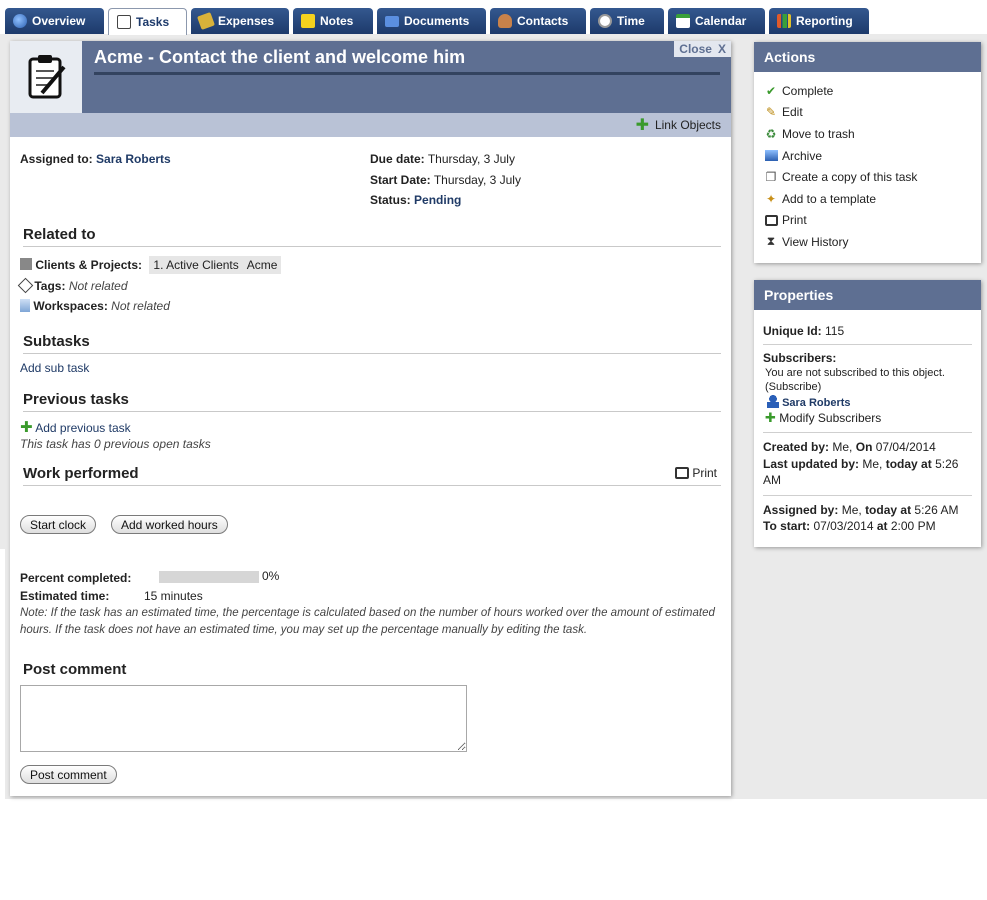  I want to click on actions-heading: Actions, so click(867, 57).